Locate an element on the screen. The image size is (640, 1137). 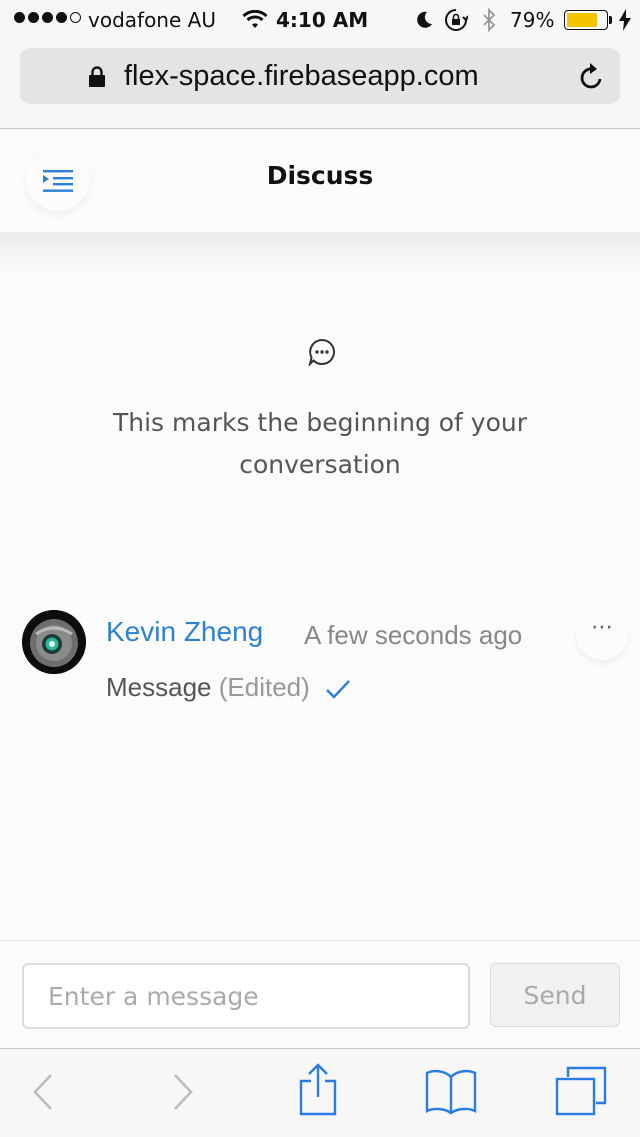
message-composer: Send is located at coordinates (320, 994).